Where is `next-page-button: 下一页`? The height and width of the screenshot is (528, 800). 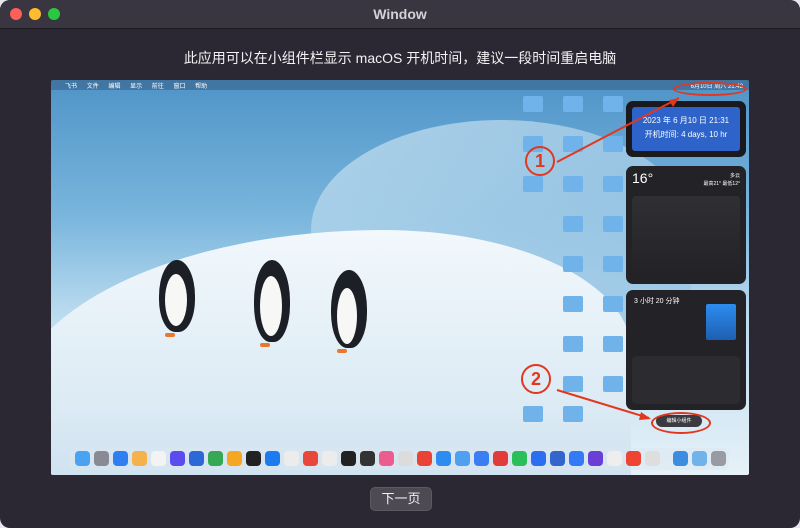 next-page-button: 下一页 is located at coordinates (401, 499).